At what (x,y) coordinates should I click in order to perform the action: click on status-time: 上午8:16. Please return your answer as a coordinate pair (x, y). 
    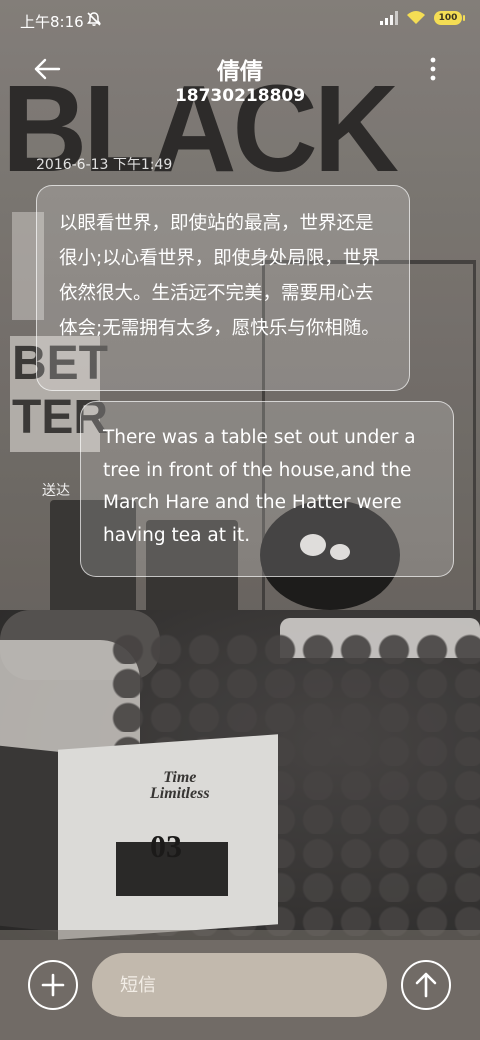
    Looking at the image, I should click on (52, 22).